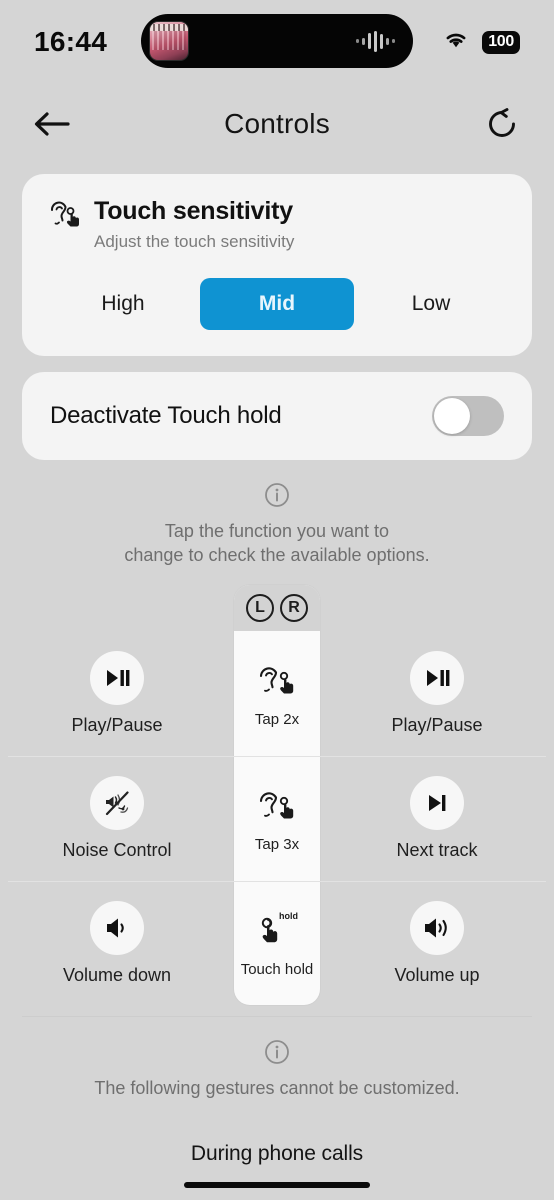  Describe the element at coordinates (452, 415) in the screenshot. I see `toggle-knob` at that location.